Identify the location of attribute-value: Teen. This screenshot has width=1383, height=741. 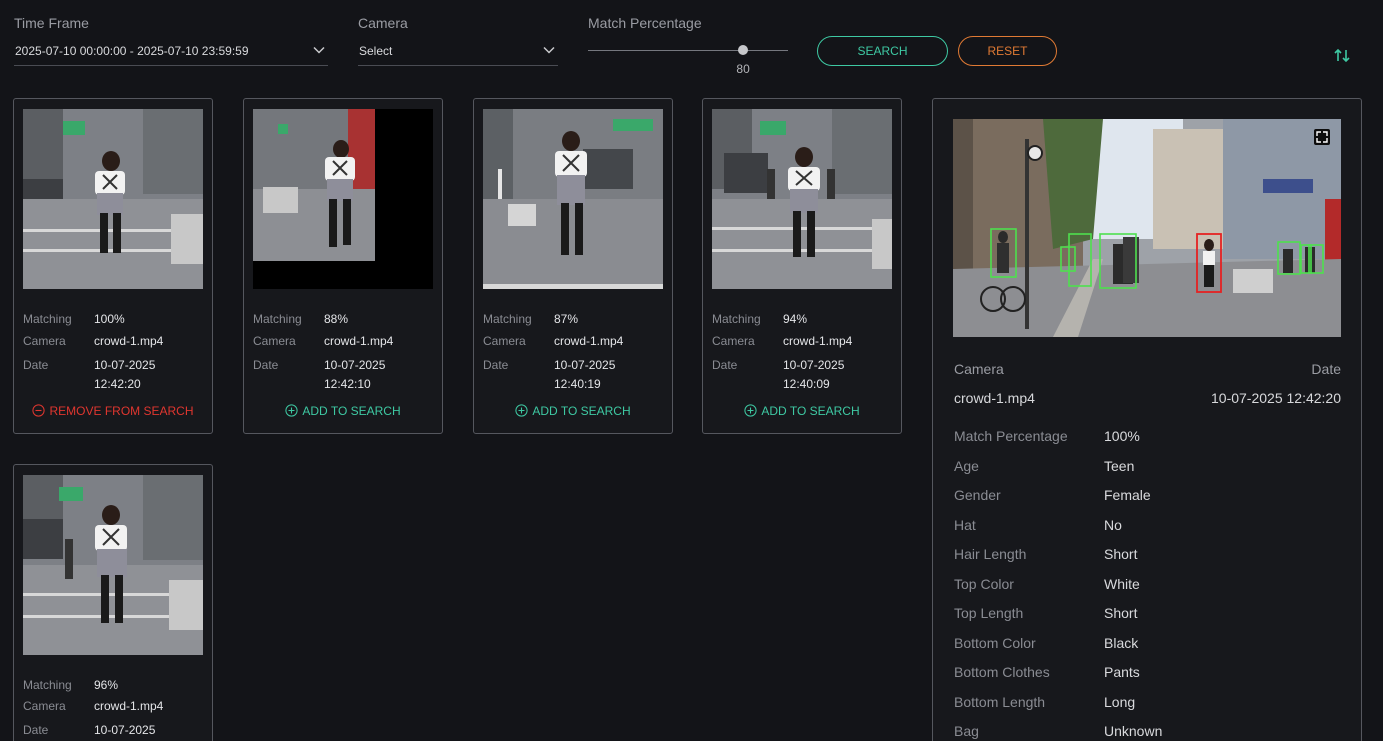
(1119, 466).